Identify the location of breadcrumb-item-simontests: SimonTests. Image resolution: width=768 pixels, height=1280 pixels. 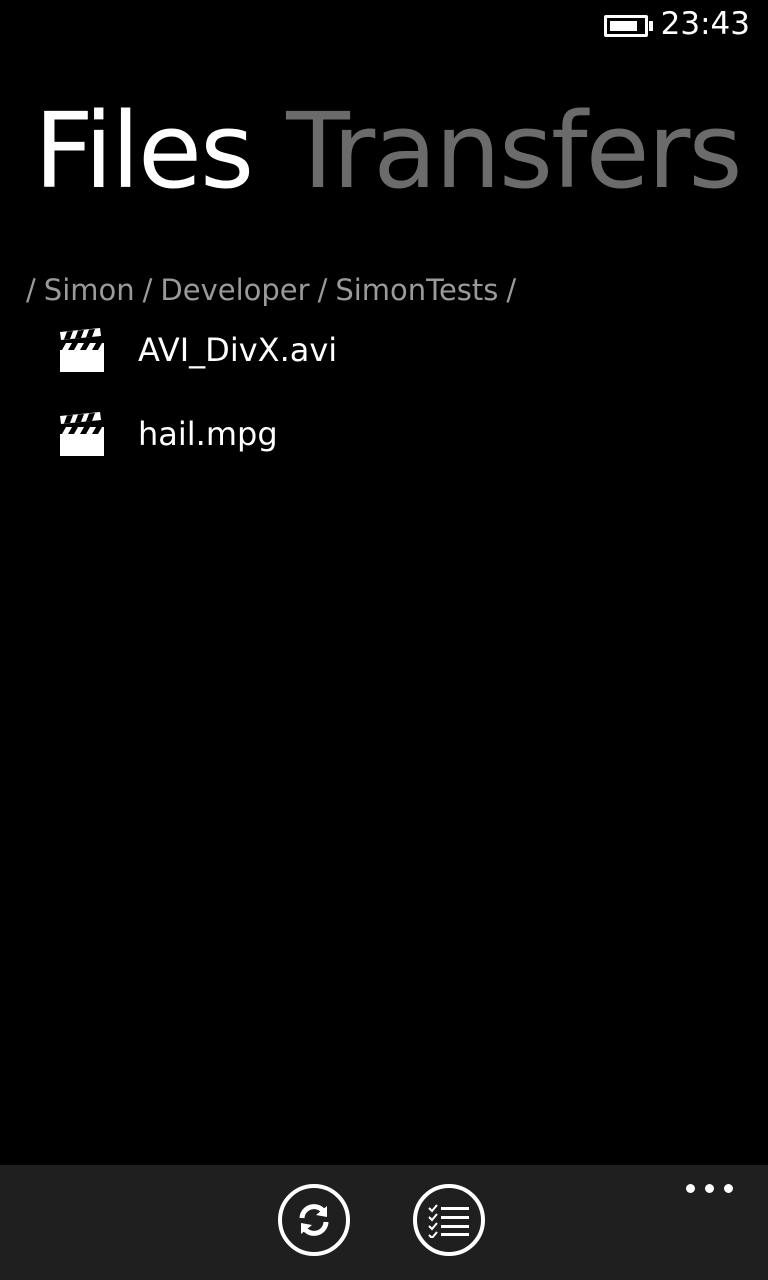
(416, 290).